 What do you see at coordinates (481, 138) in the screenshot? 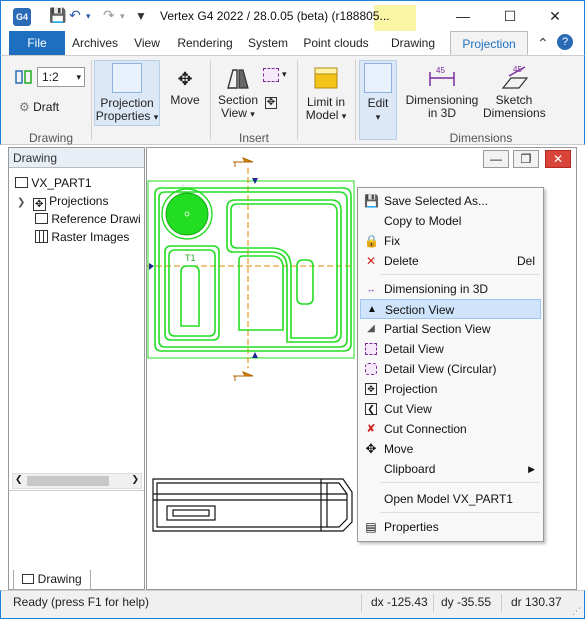
I see `dimensions-group-label: Dimensions` at bounding box center [481, 138].